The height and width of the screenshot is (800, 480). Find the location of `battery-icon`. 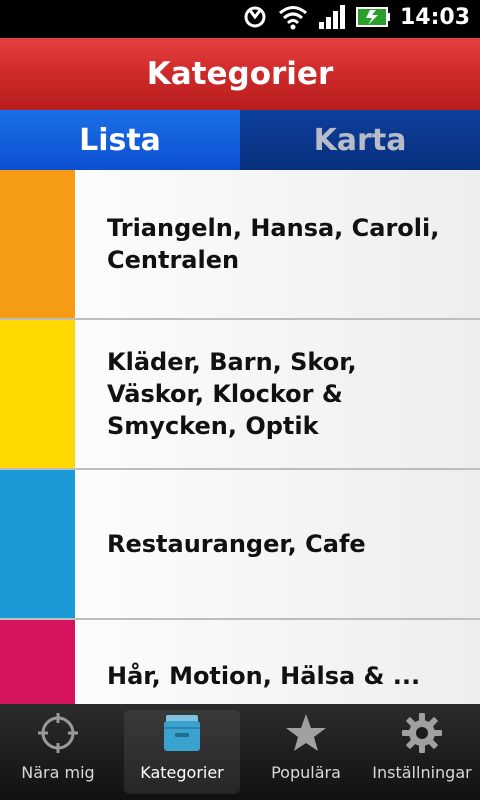

battery-icon is located at coordinates (373, 17).